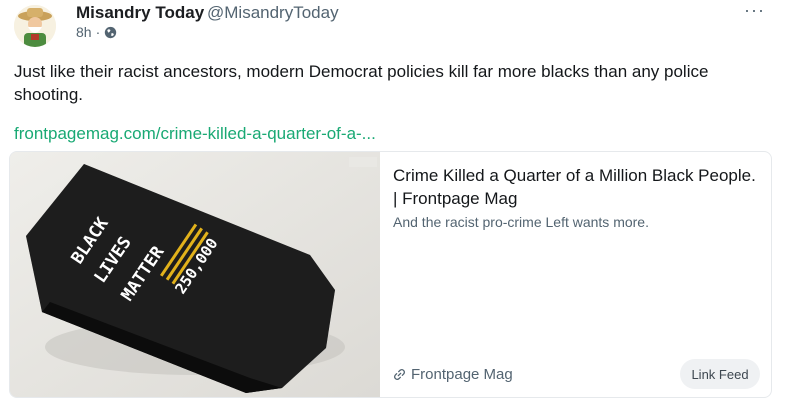 Image resolution: width=787 pixels, height=404 pixels. I want to click on post-time: 8h, so click(84, 32).